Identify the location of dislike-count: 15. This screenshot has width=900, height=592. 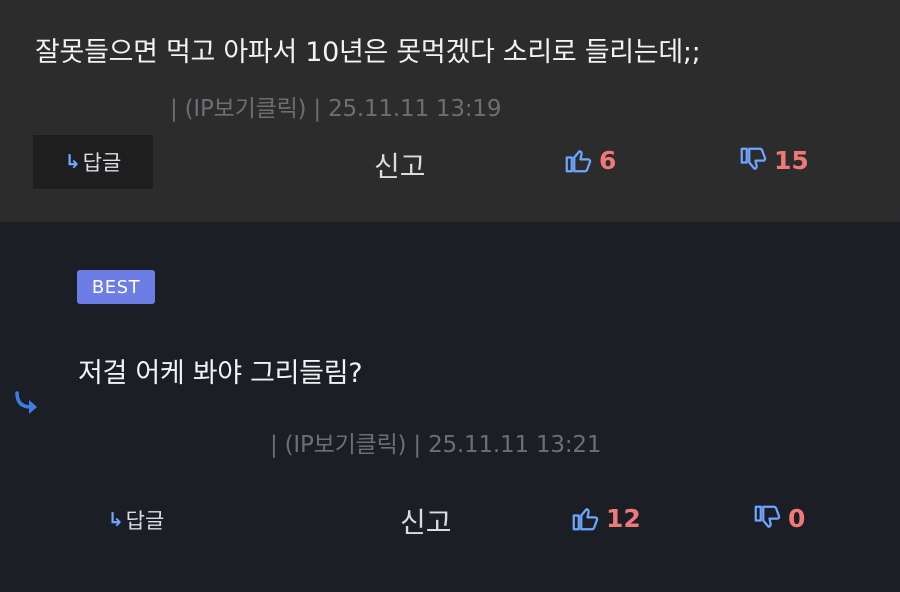
(791, 160).